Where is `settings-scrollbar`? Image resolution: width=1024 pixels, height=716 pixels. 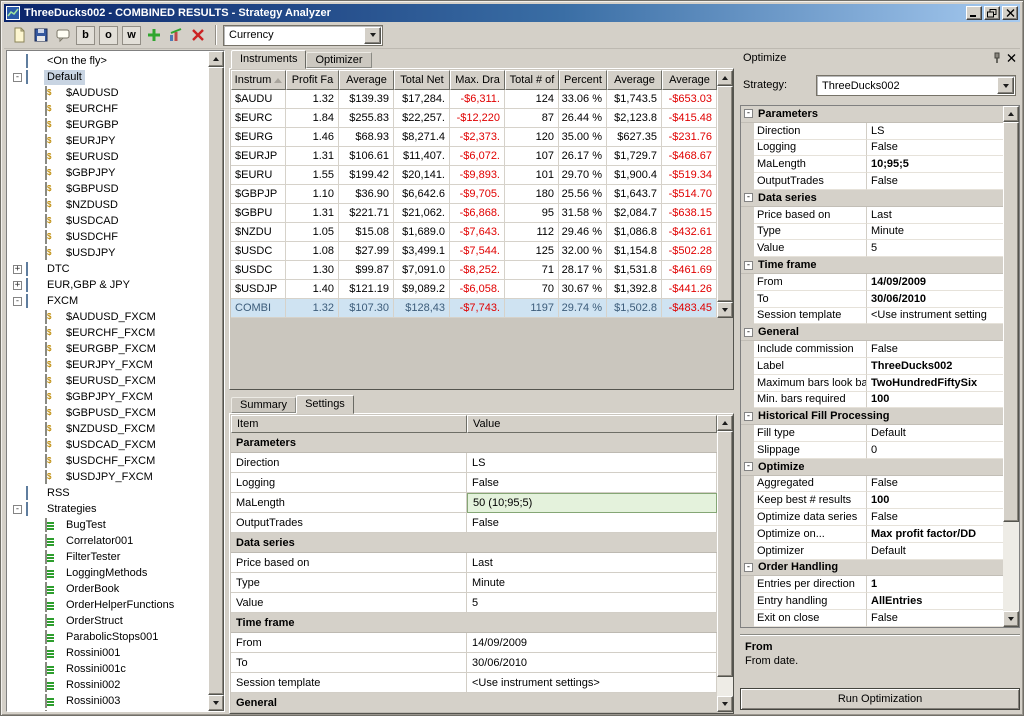 settings-scrollbar is located at coordinates (725, 563).